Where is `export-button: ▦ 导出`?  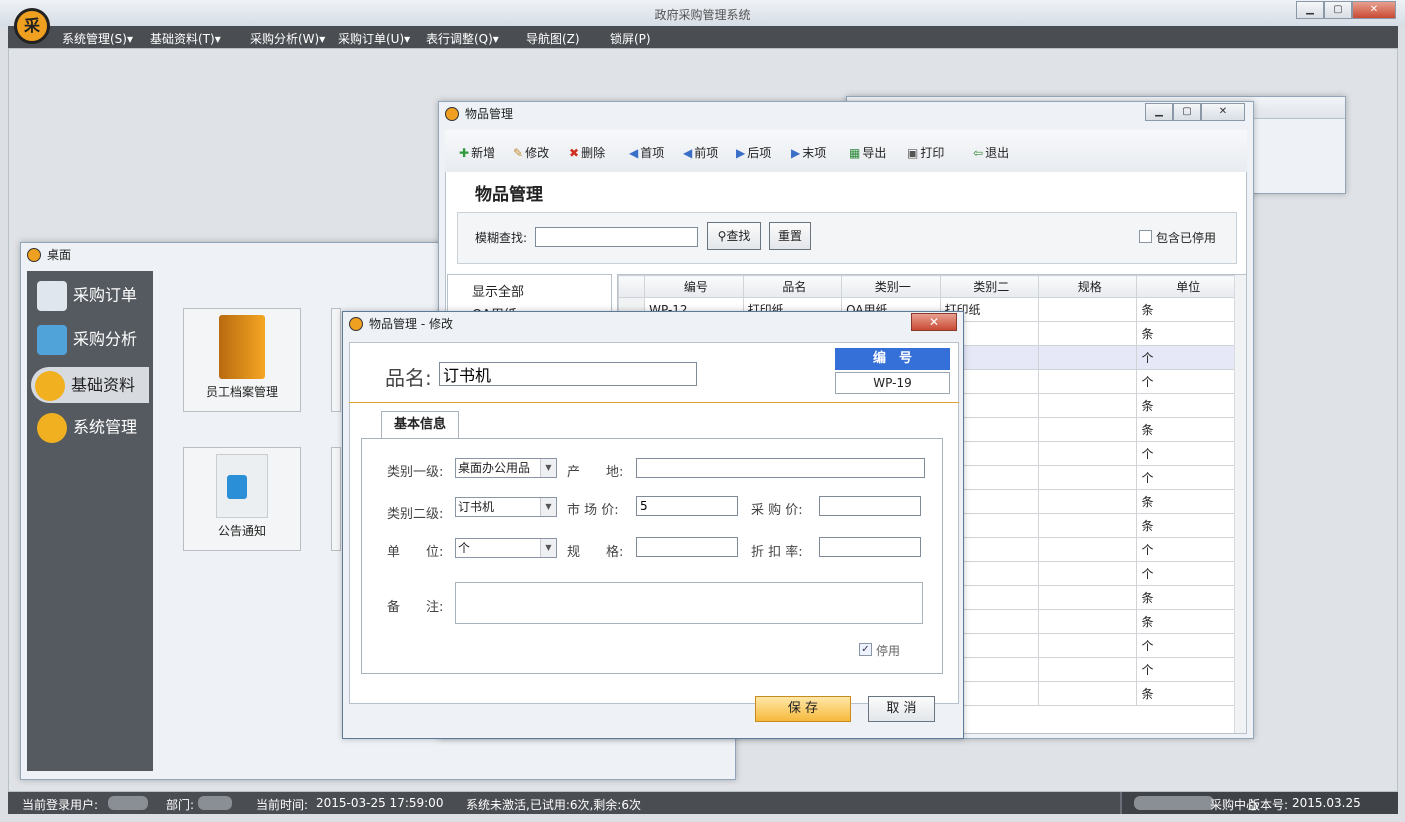
export-button: ▦ 导出 is located at coordinates (867, 152).